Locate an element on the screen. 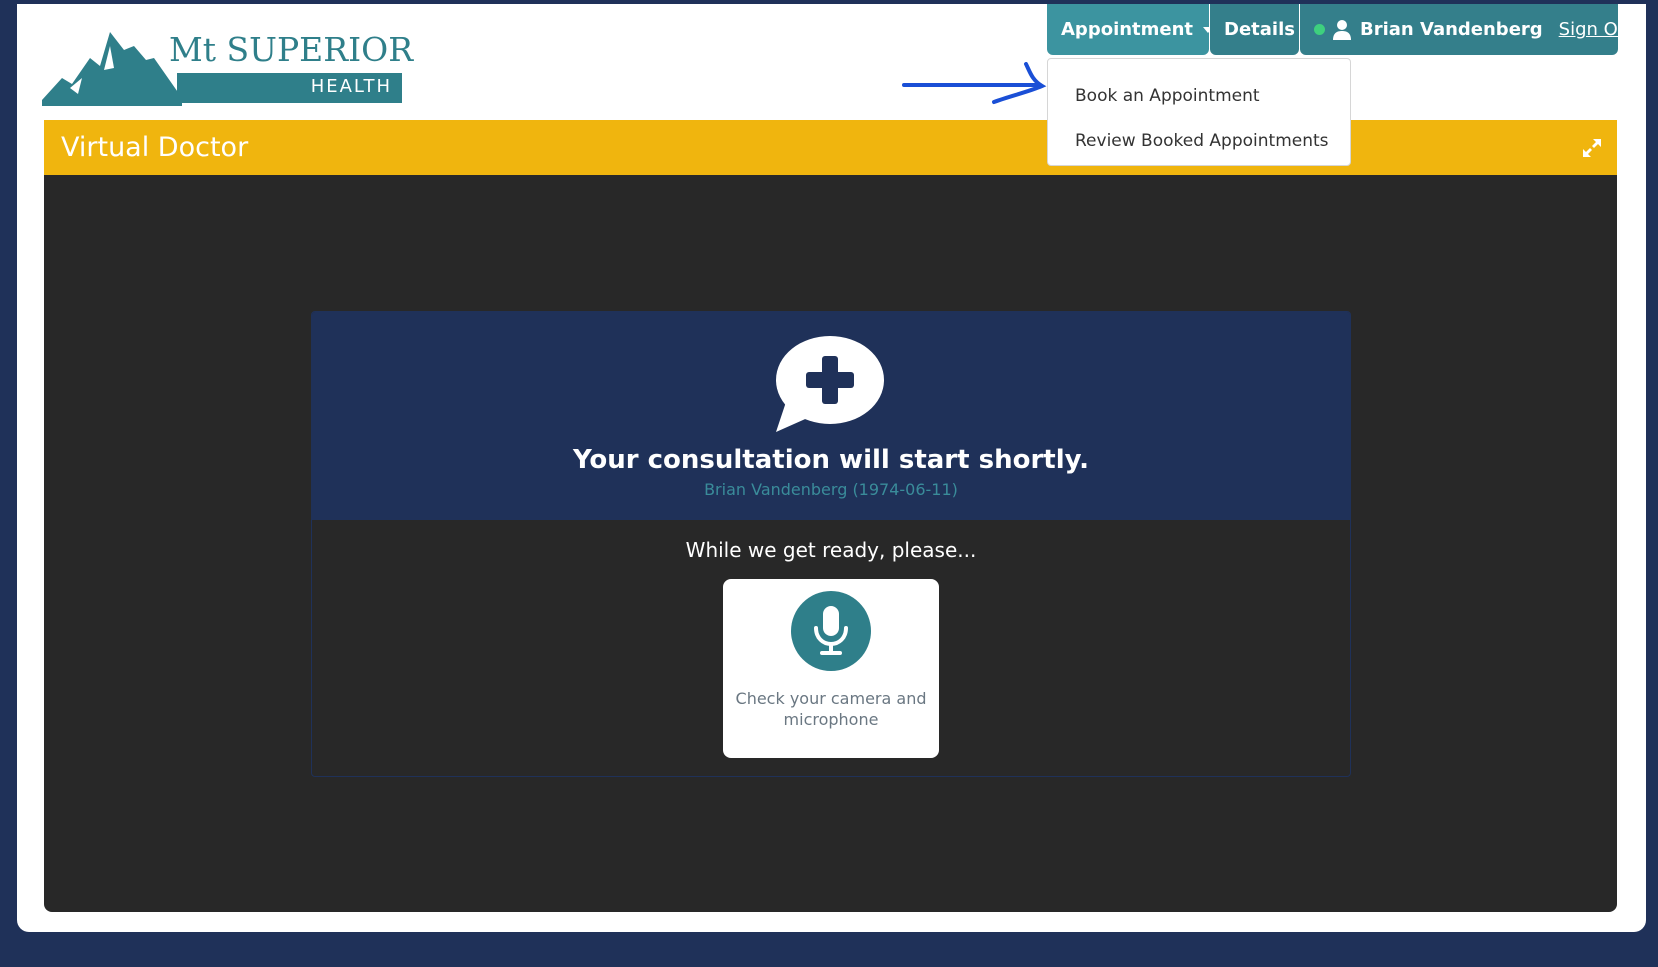  details-button: Details is located at coordinates (1254, 29).